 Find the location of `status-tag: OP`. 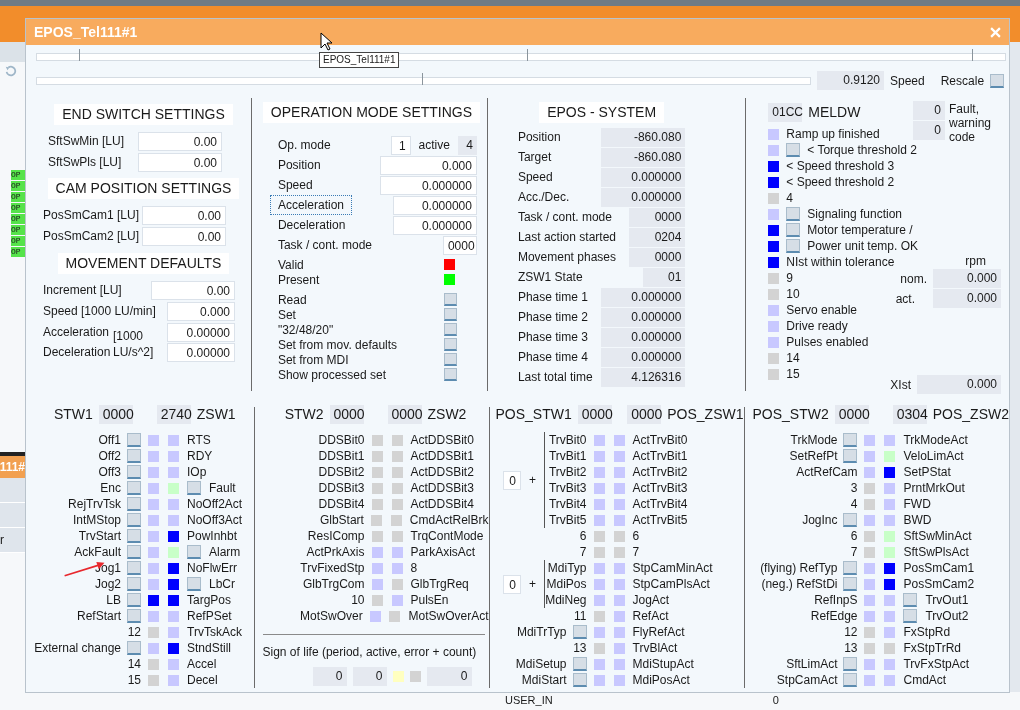

status-tag: OP is located at coordinates (18, 175).